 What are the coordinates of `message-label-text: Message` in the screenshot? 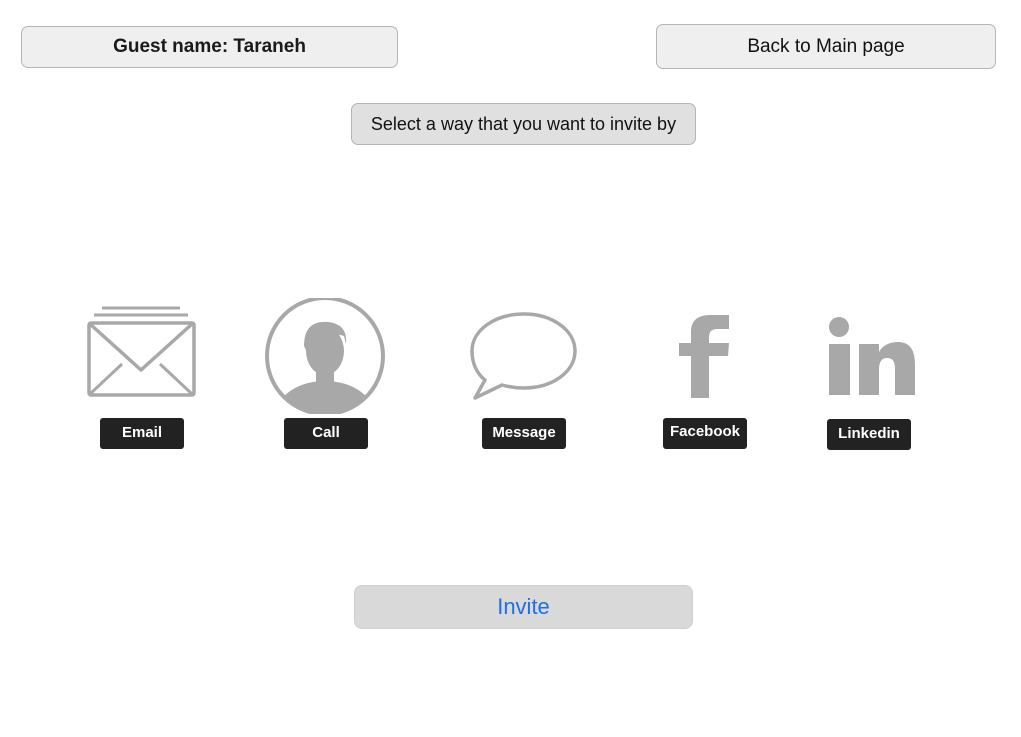 It's located at (524, 432).